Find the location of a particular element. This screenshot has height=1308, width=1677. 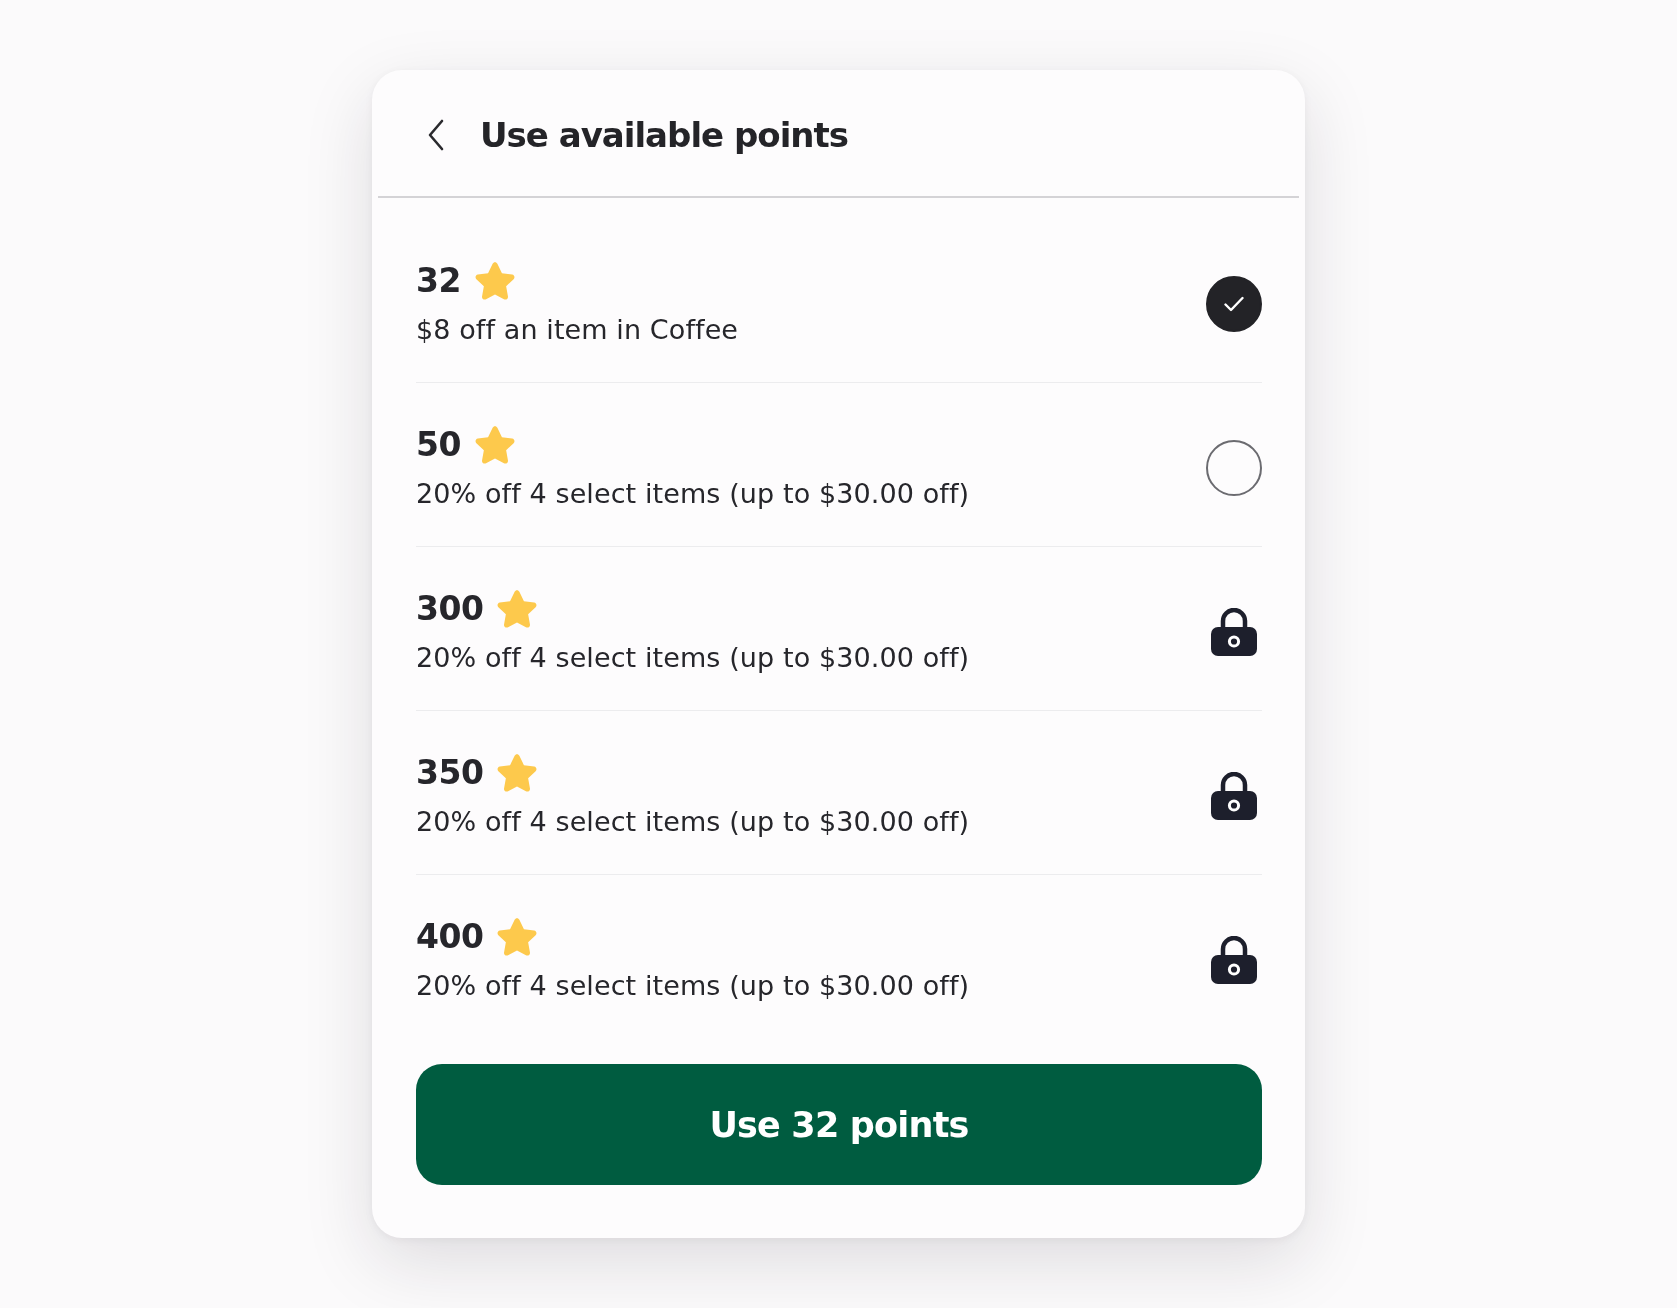

use-points-button: Use 32 points is located at coordinates (839, 1124).